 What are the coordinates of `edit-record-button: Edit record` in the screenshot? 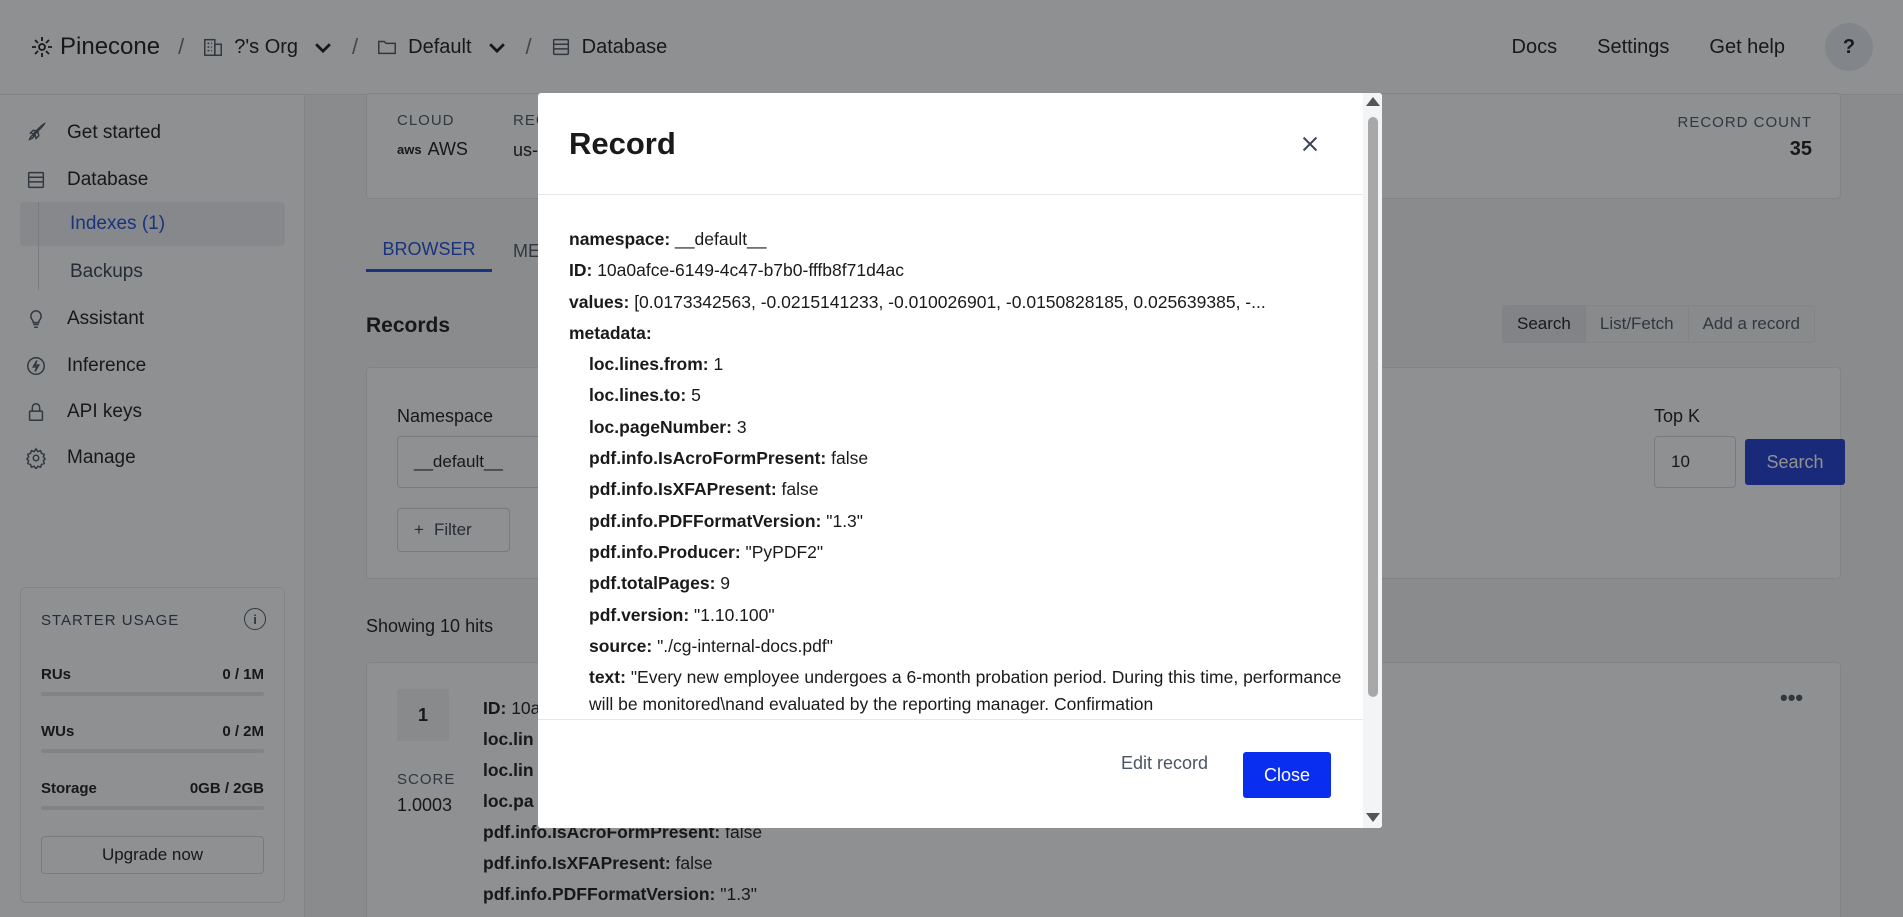 It's located at (1164, 763).